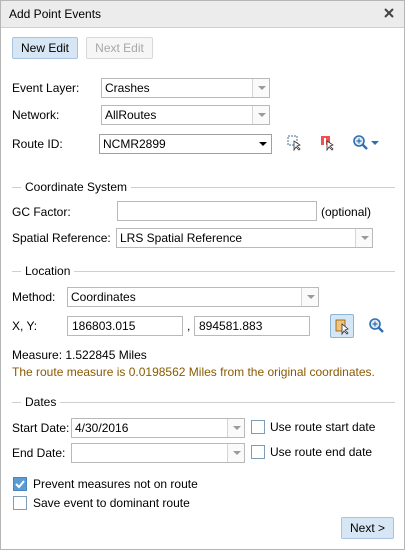  I want to click on optional-label: (optional), so click(346, 212).